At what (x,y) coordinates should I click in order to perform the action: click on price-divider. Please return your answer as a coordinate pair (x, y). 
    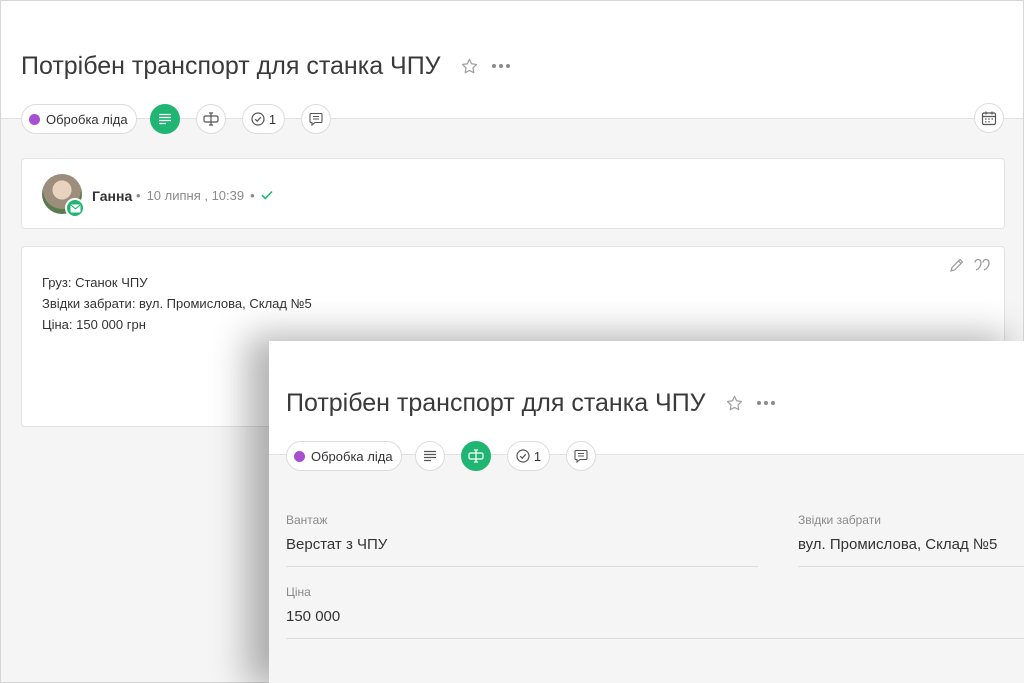
    Looking at the image, I should click on (655, 638).